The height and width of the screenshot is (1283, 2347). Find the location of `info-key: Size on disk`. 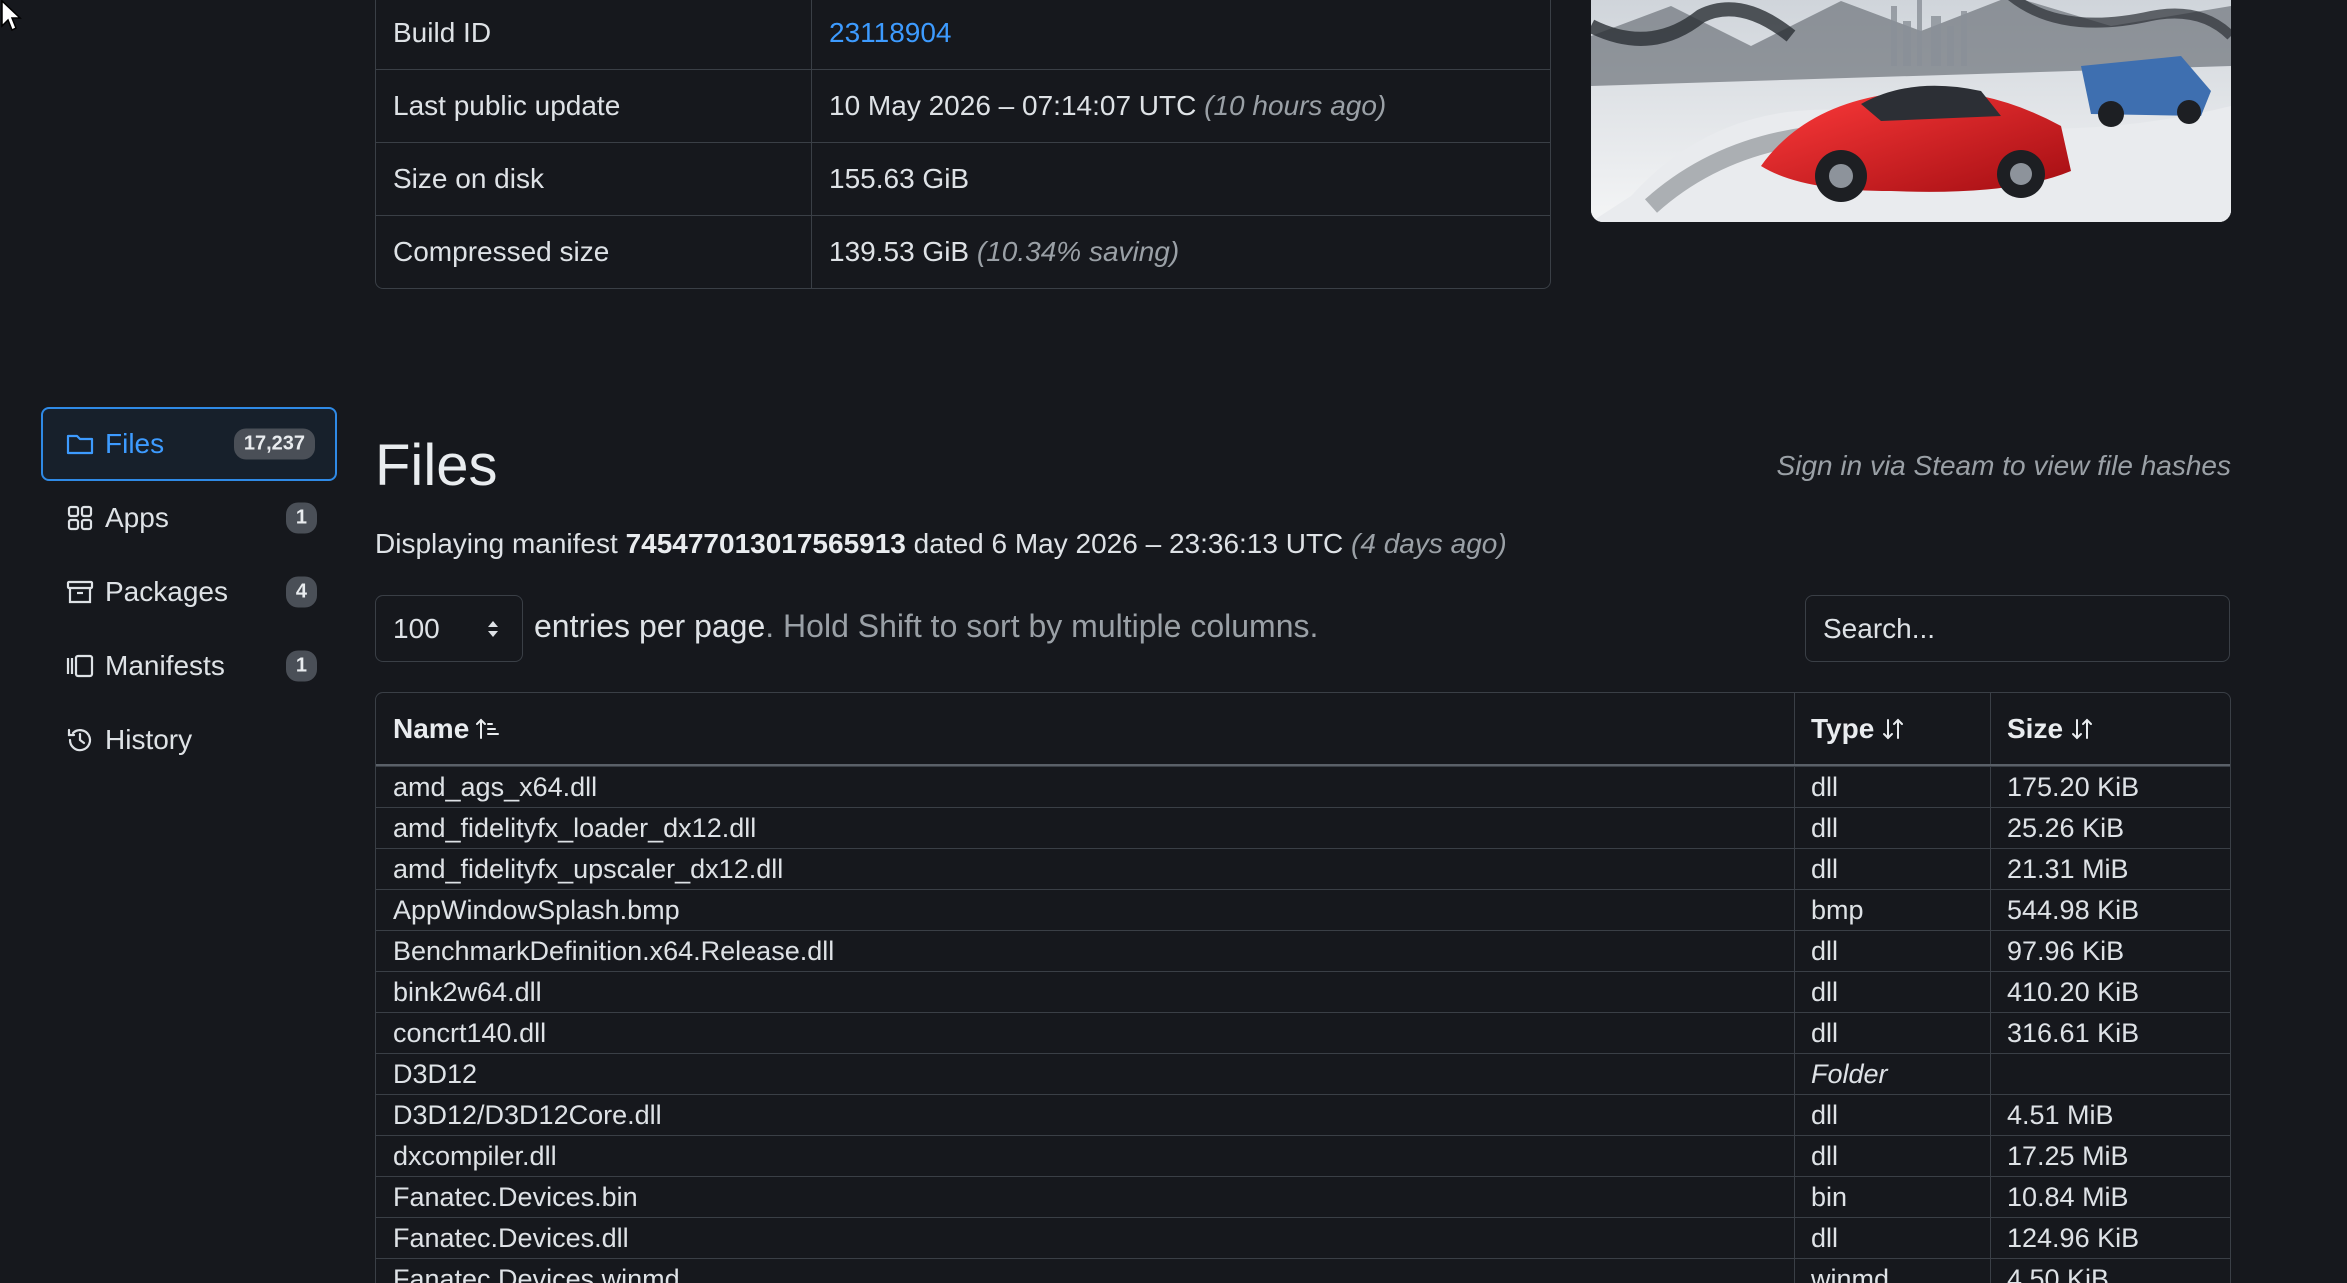

info-key: Size on disk is located at coordinates (594, 179).